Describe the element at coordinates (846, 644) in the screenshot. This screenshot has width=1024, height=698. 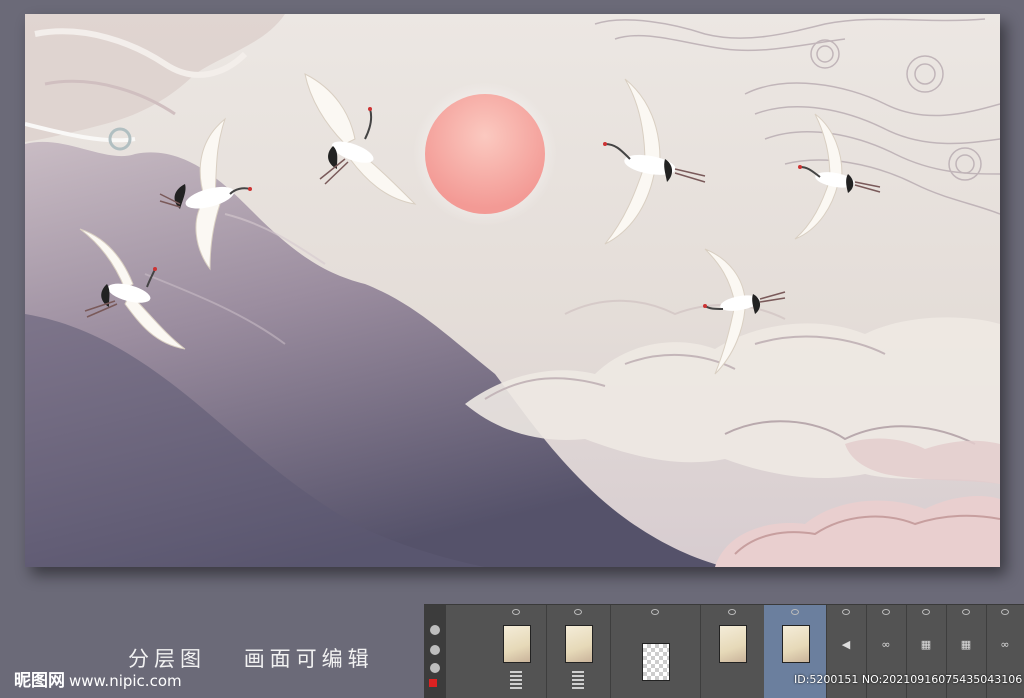
I see `triangle-icon: ◀` at that location.